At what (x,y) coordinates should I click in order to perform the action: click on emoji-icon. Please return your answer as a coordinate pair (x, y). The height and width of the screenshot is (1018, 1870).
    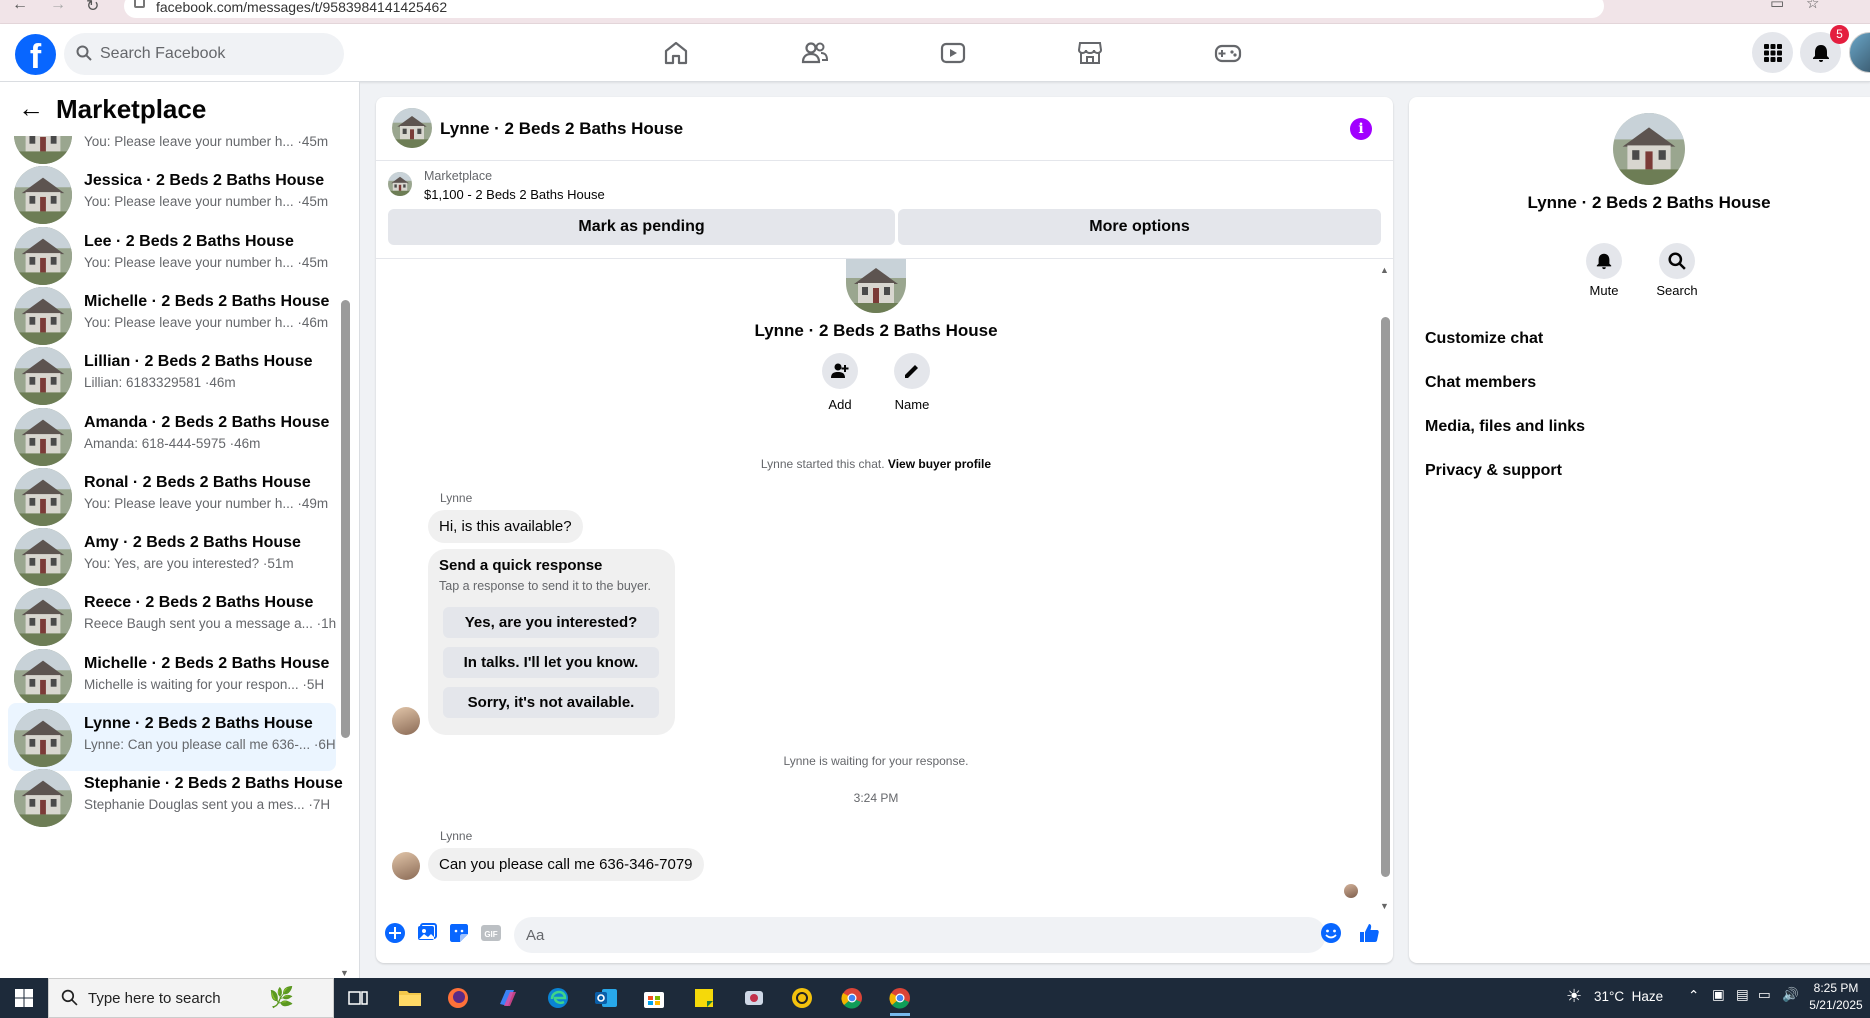
    Looking at the image, I should click on (1331, 933).